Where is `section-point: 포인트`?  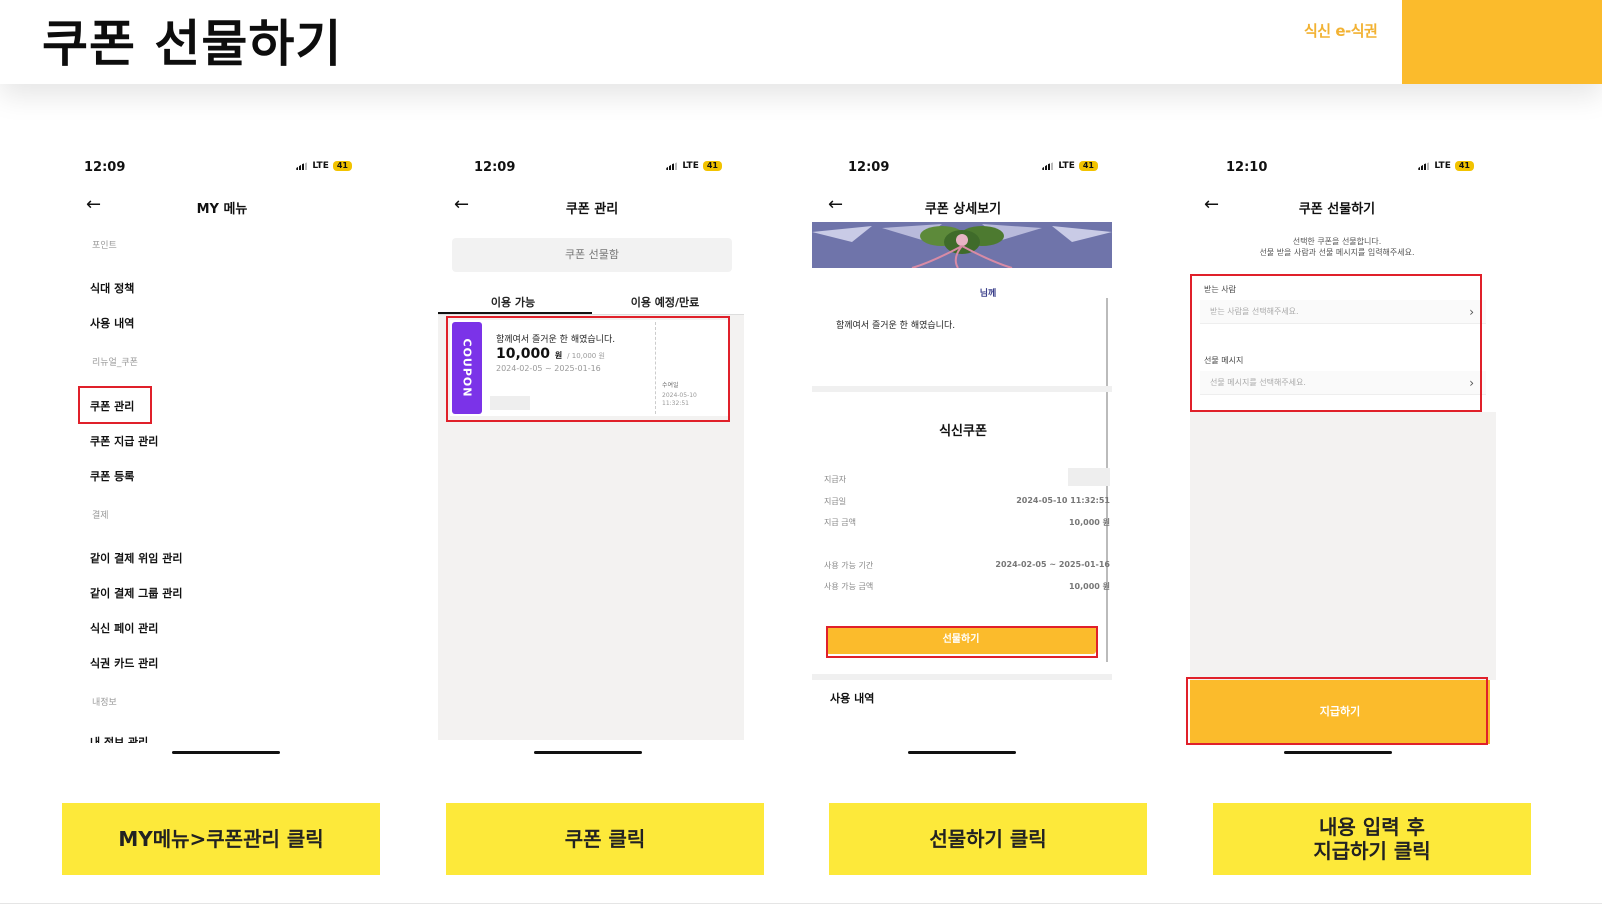 section-point: 포인트 is located at coordinates (104, 246).